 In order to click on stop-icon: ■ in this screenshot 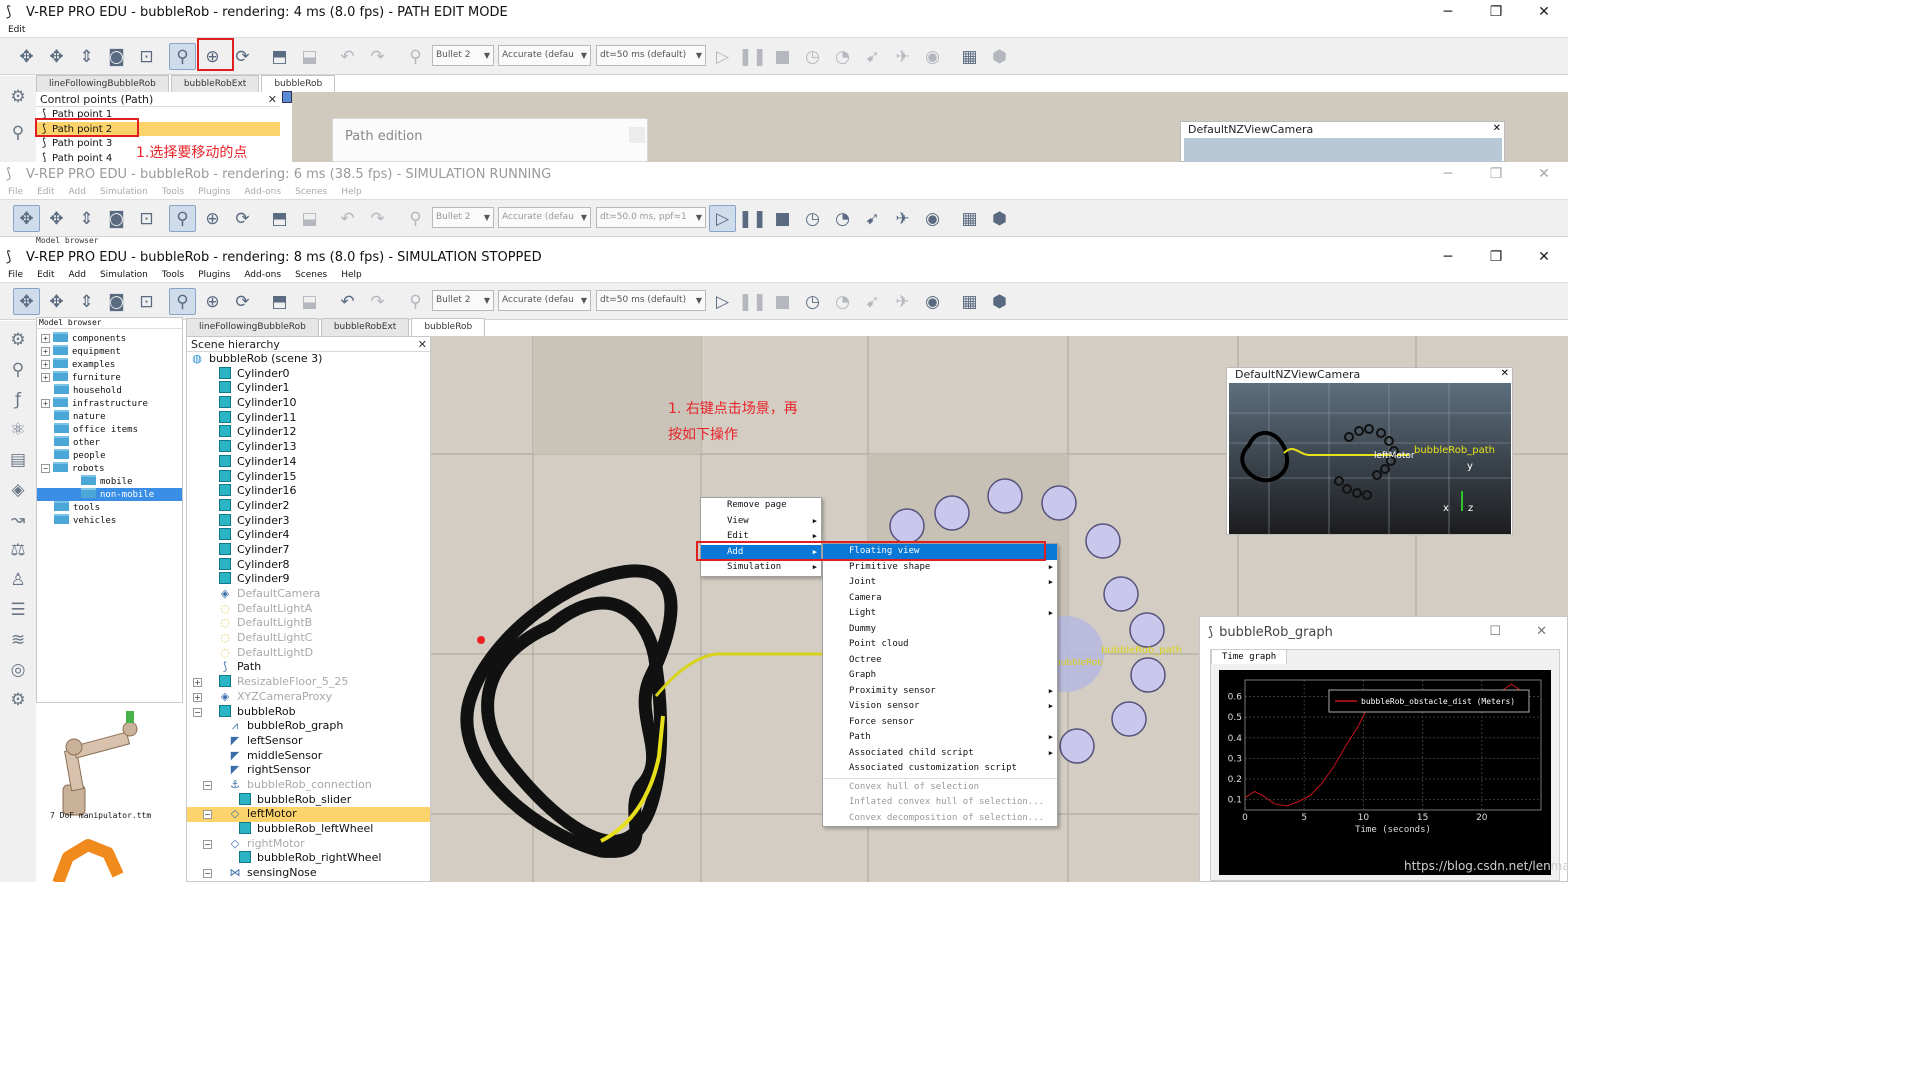, I will do `click(782, 56)`.